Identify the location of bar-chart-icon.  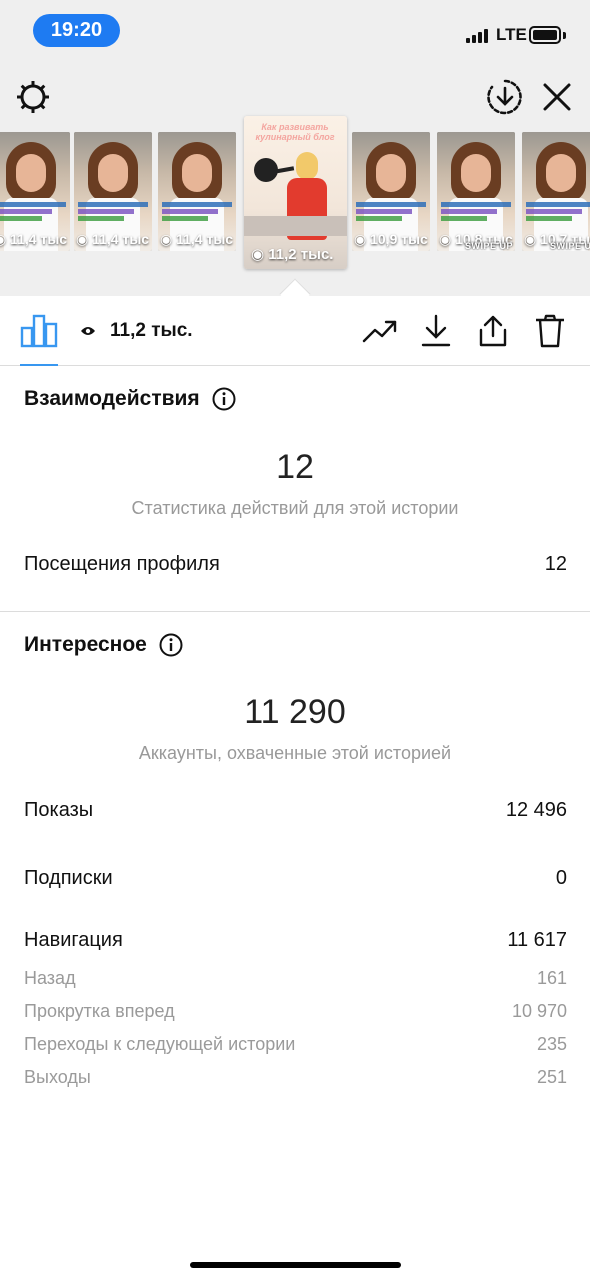
(39, 330).